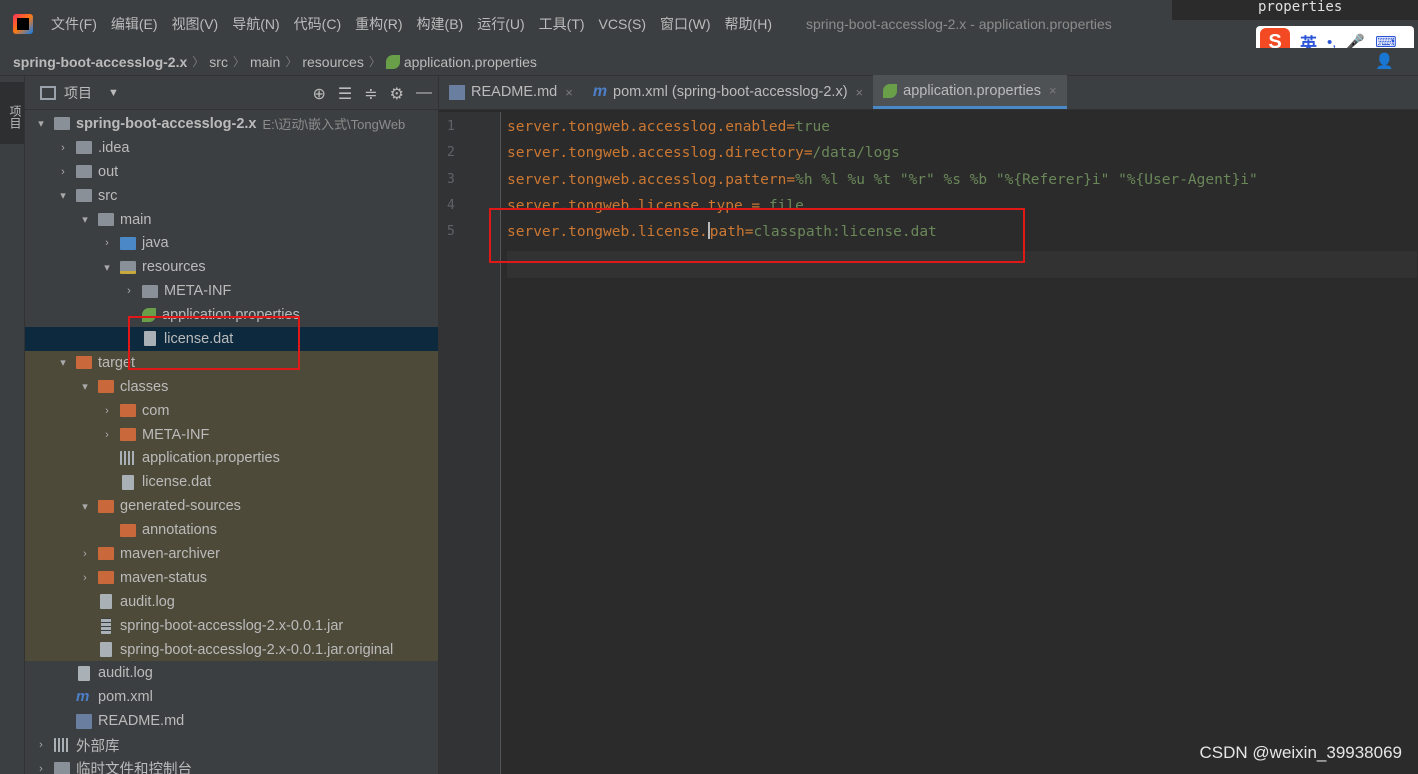 The height and width of the screenshot is (774, 1418). Describe the element at coordinates (231, 765) in the screenshot. I see `tree-item: › 临时文件和控制台` at that location.